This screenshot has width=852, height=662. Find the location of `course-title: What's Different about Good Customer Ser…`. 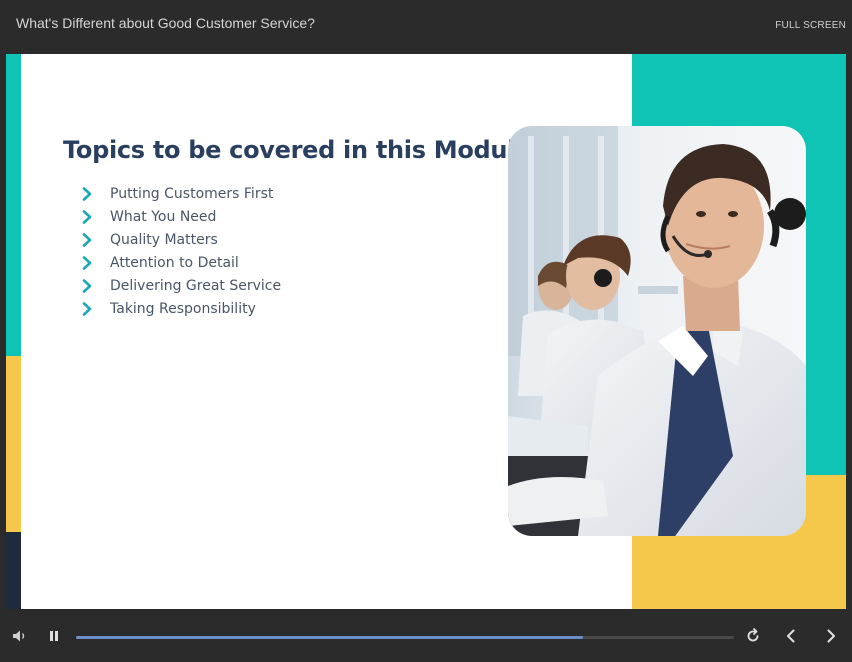

course-title: What's Different about Good Customer Ser… is located at coordinates (165, 23).